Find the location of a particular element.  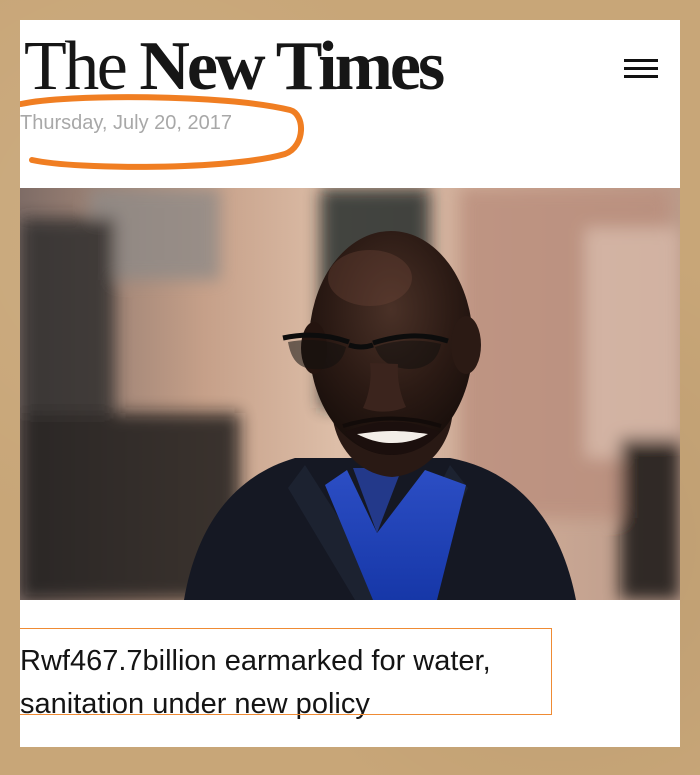

masthead-logo: The New Times is located at coordinates (234, 67).